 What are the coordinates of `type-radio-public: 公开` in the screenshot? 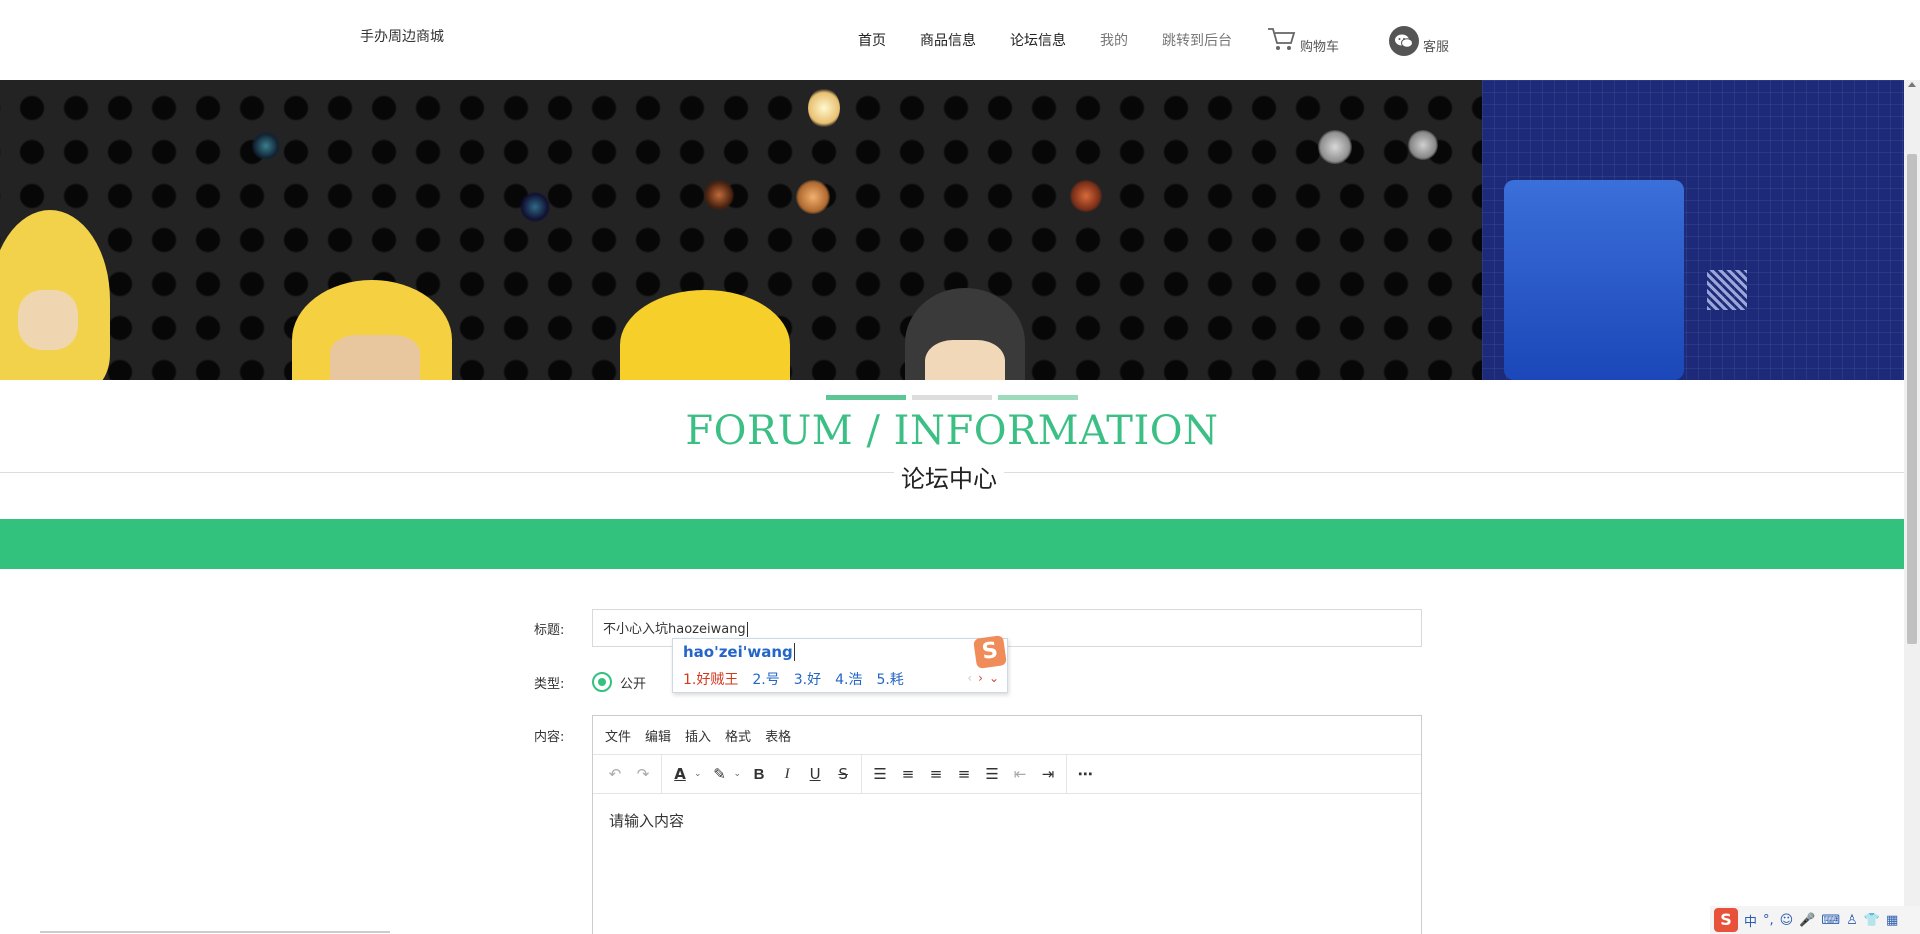 It's located at (619, 682).